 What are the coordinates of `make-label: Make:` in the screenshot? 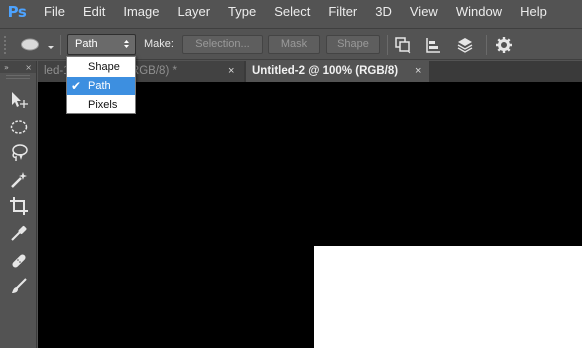 It's located at (159, 44).